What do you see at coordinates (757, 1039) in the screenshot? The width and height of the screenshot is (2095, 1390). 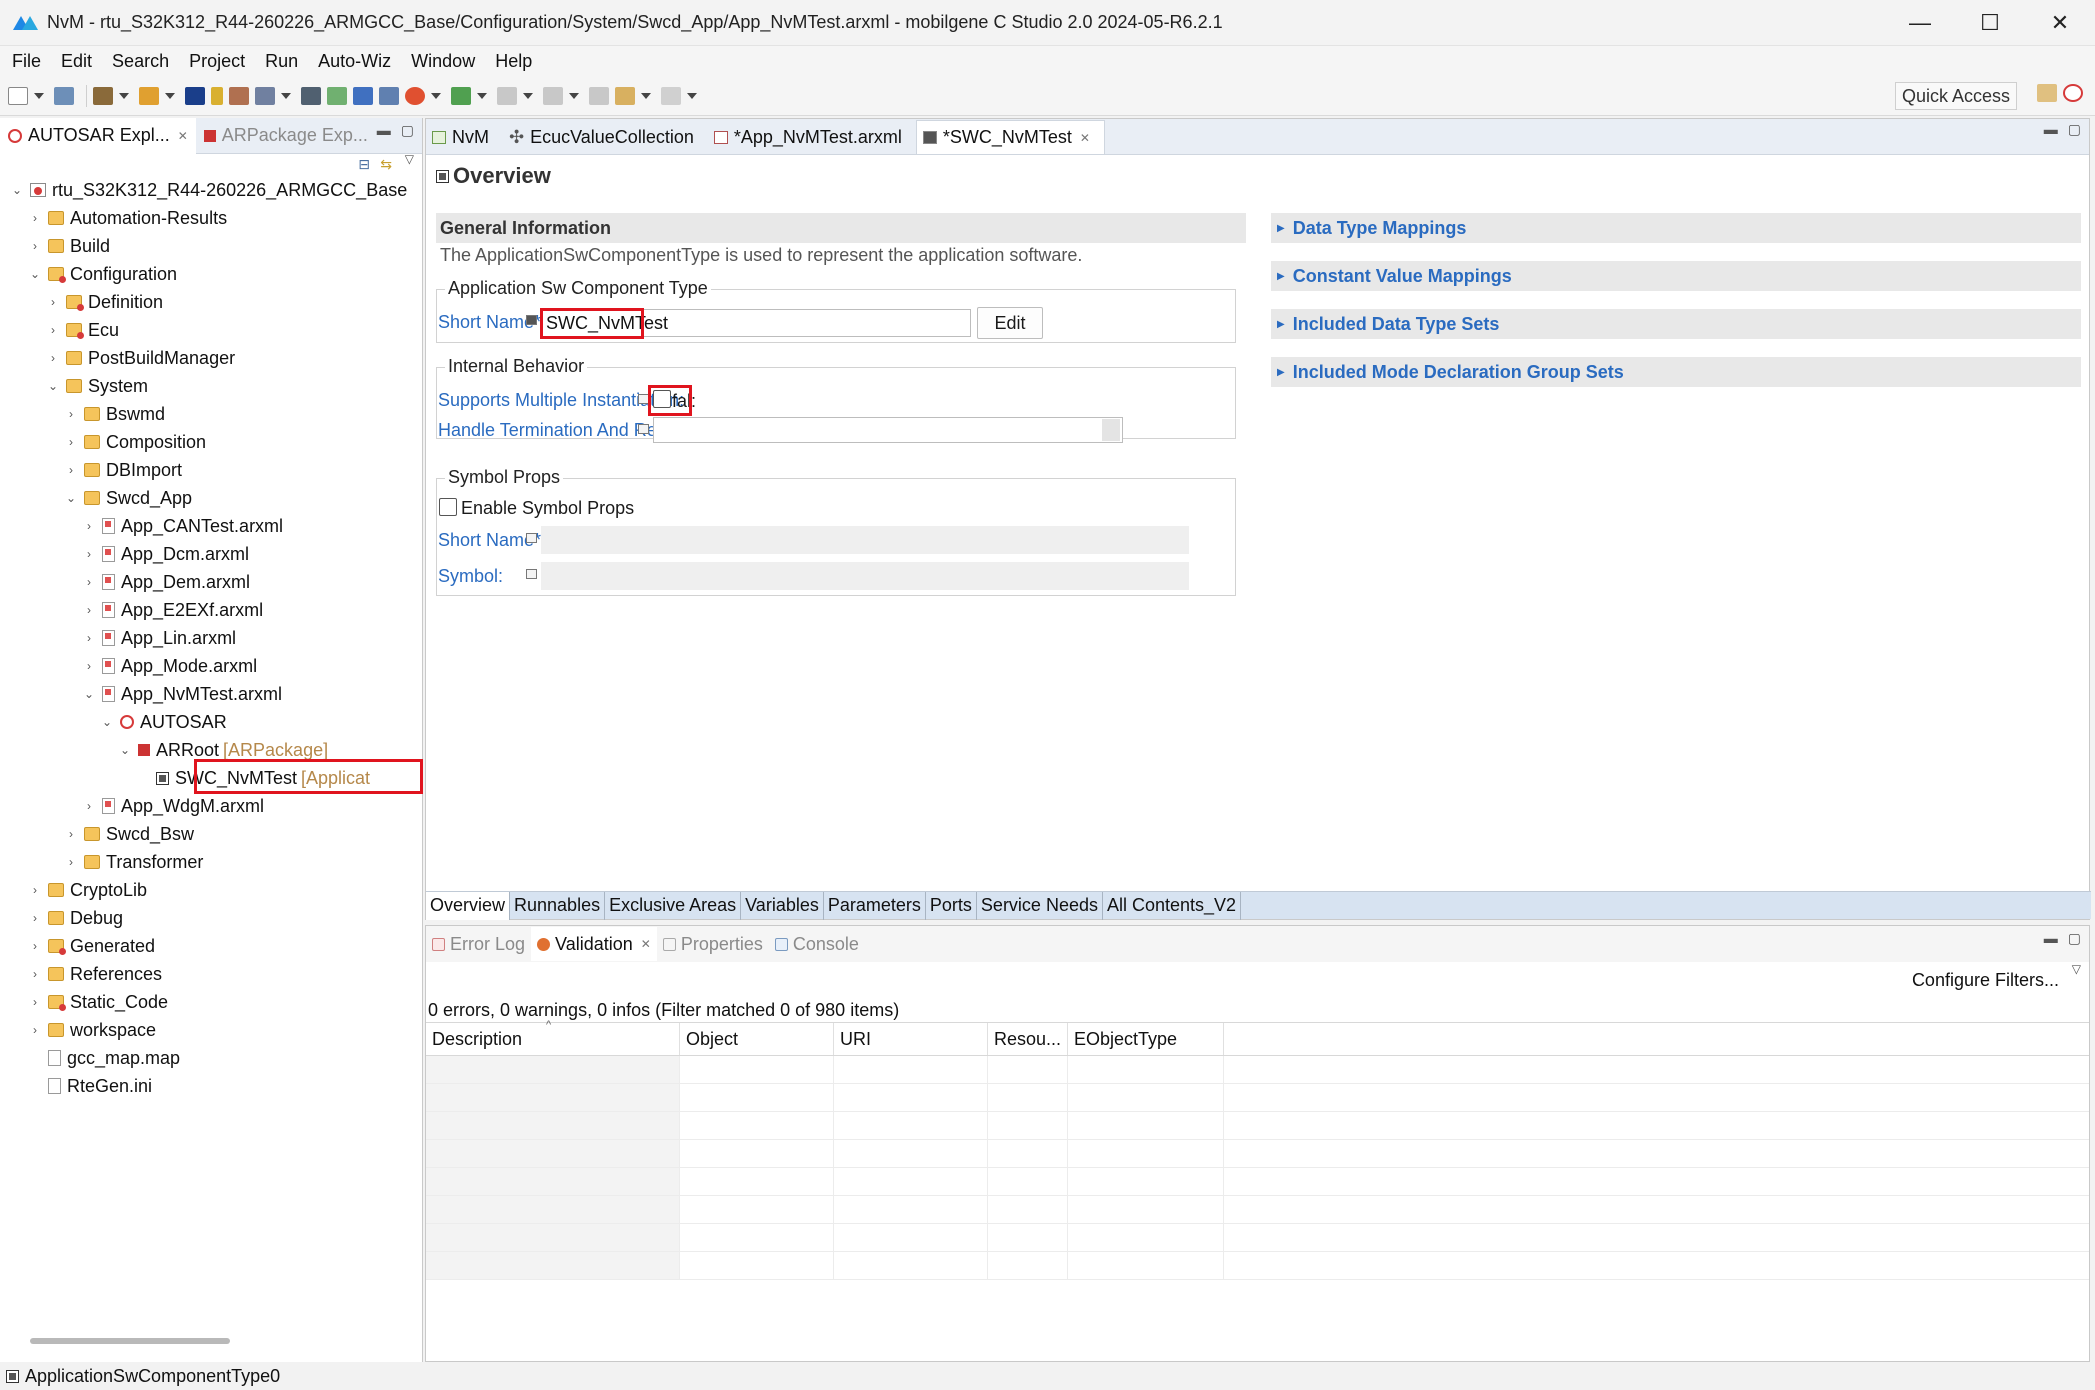 I see `column-object: Object` at bounding box center [757, 1039].